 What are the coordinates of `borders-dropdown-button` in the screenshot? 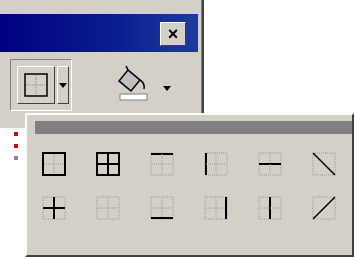 It's located at (63, 85).